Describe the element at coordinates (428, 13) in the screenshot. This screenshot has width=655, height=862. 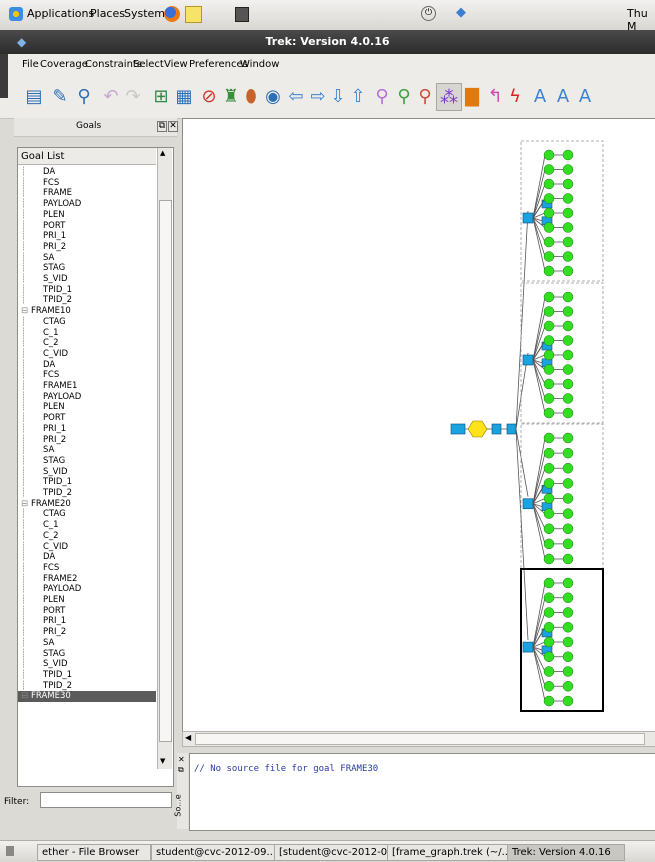
I see `power-icon: ⏻` at that location.